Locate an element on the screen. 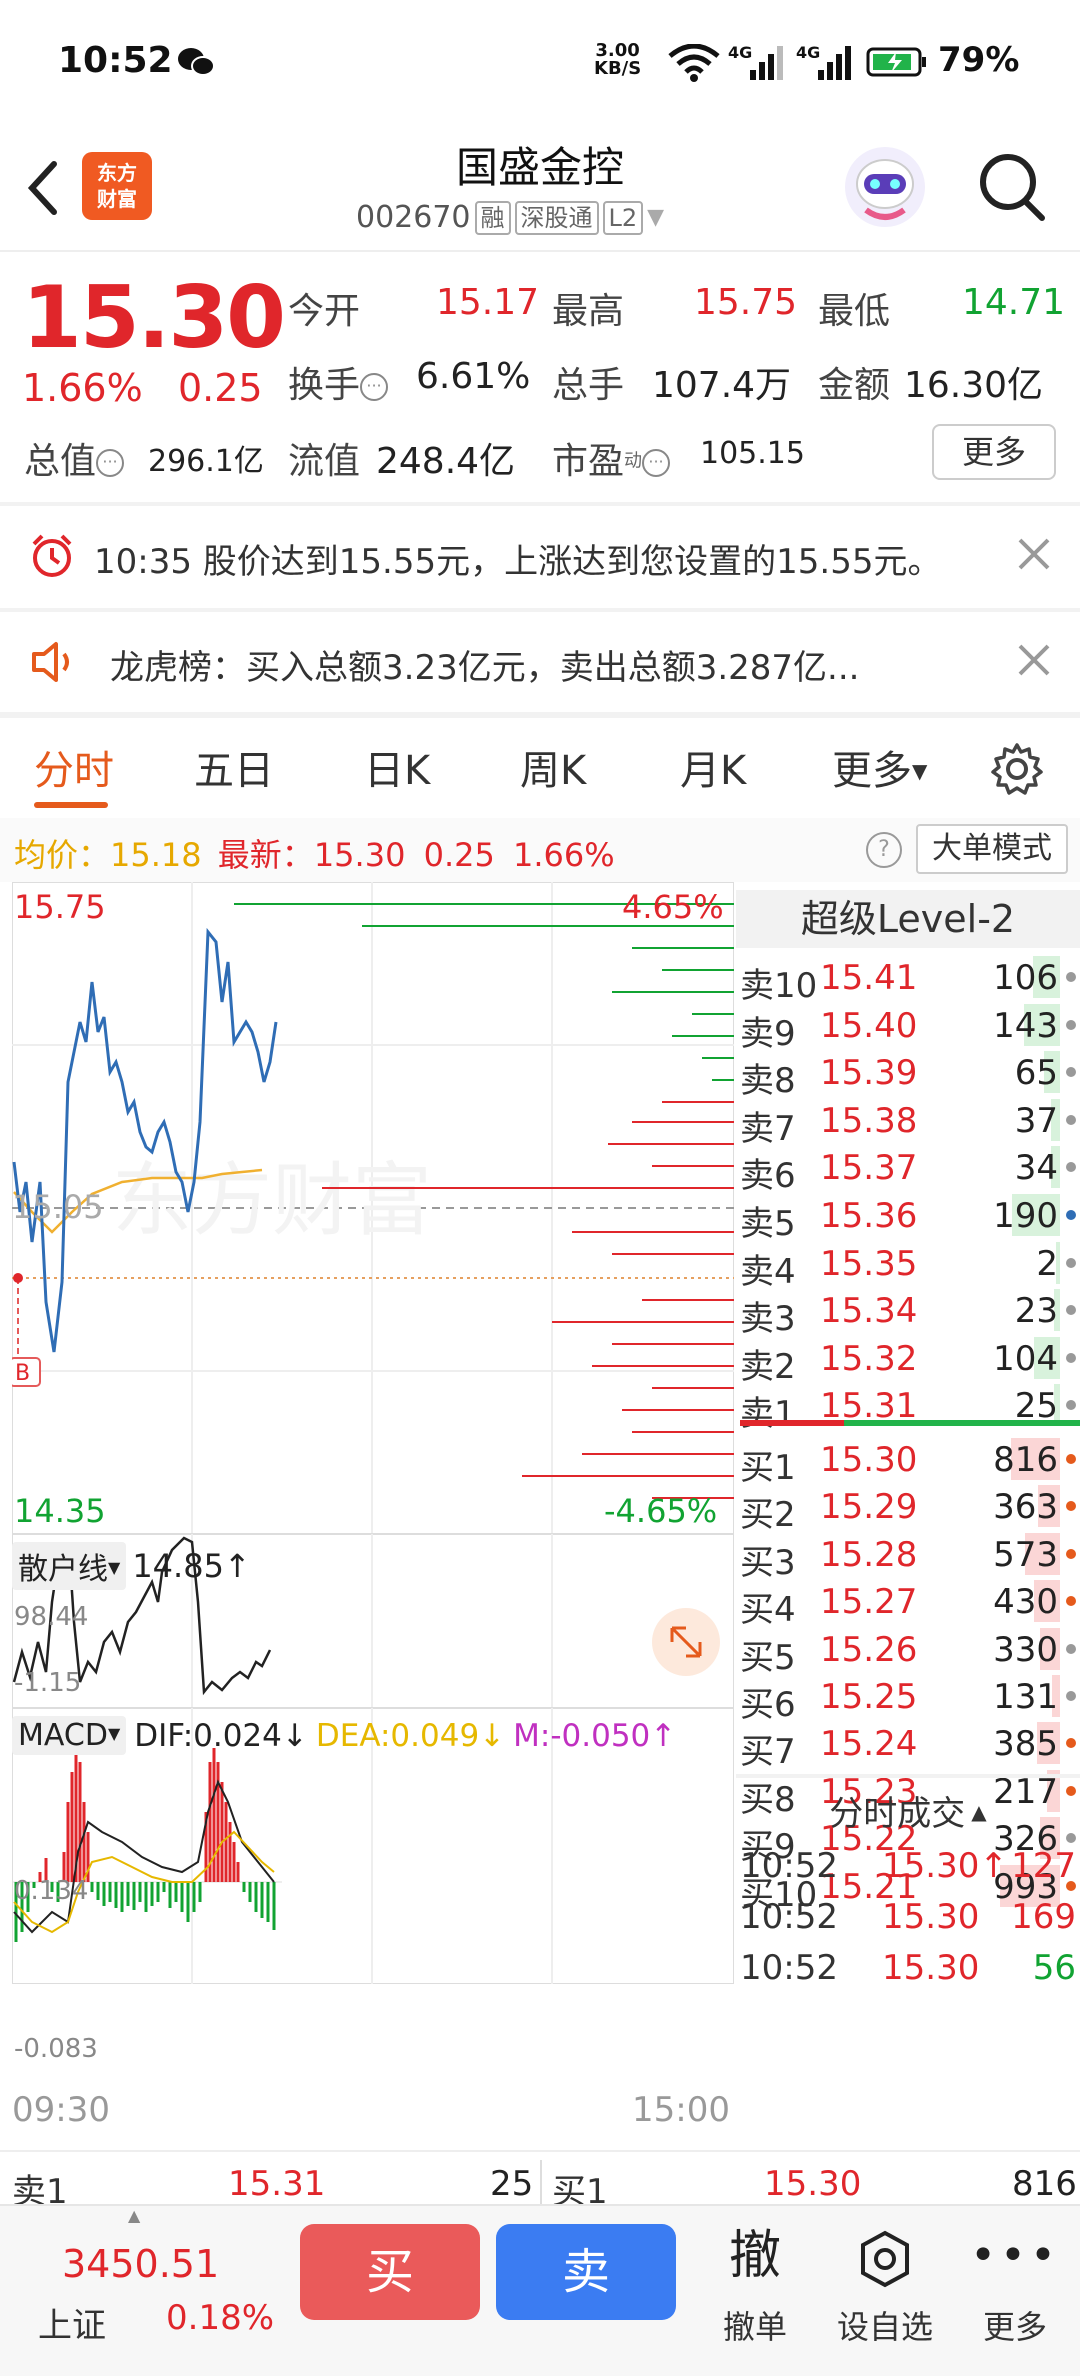 The image size is (1080, 2376). bid-volume: 573 is located at coordinates (1025, 1554).